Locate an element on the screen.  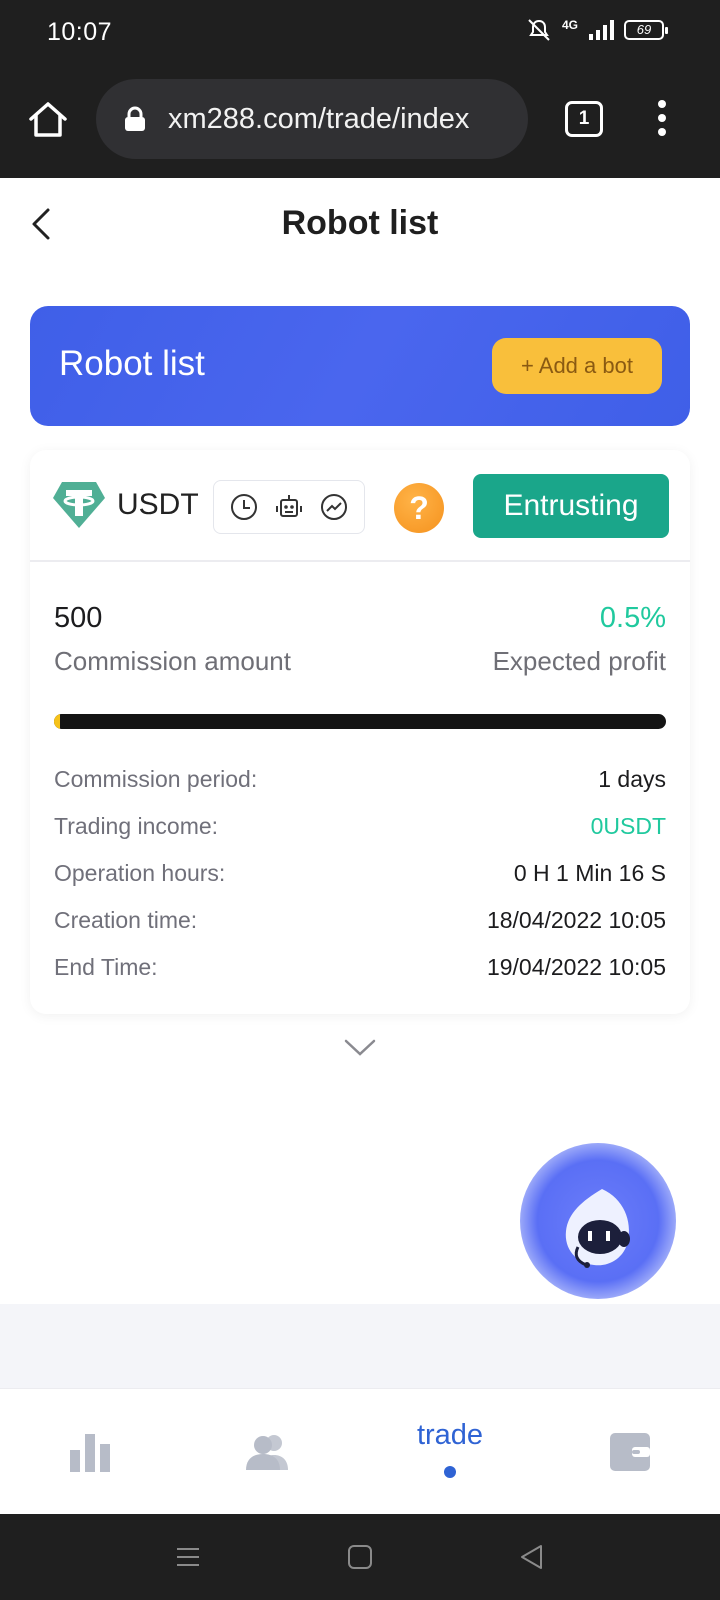
chat-assistant-button is located at coordinates (598, 1221).